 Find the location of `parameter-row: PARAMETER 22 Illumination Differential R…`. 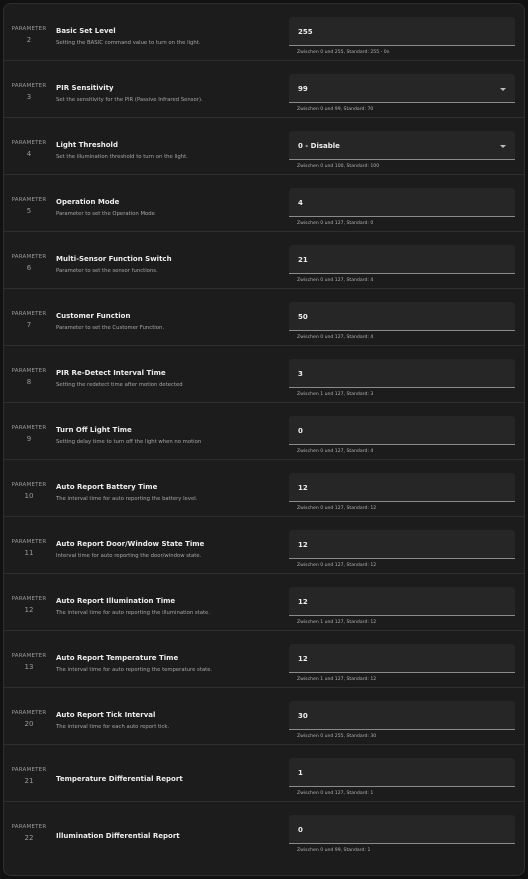

parameter-row: PARAMETER 22 Illumination Differential R… is located at coordinates (264, 831).